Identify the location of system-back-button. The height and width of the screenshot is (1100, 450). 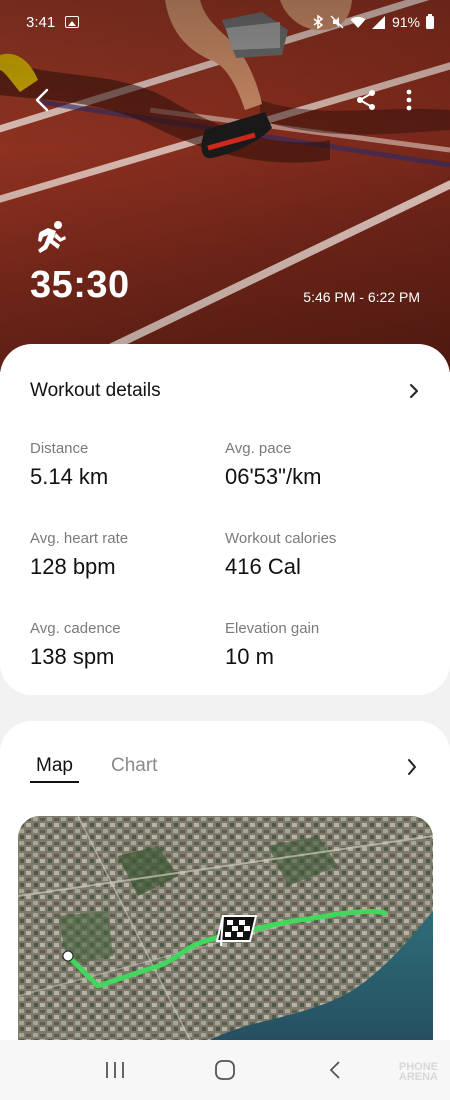
(335, 1070).